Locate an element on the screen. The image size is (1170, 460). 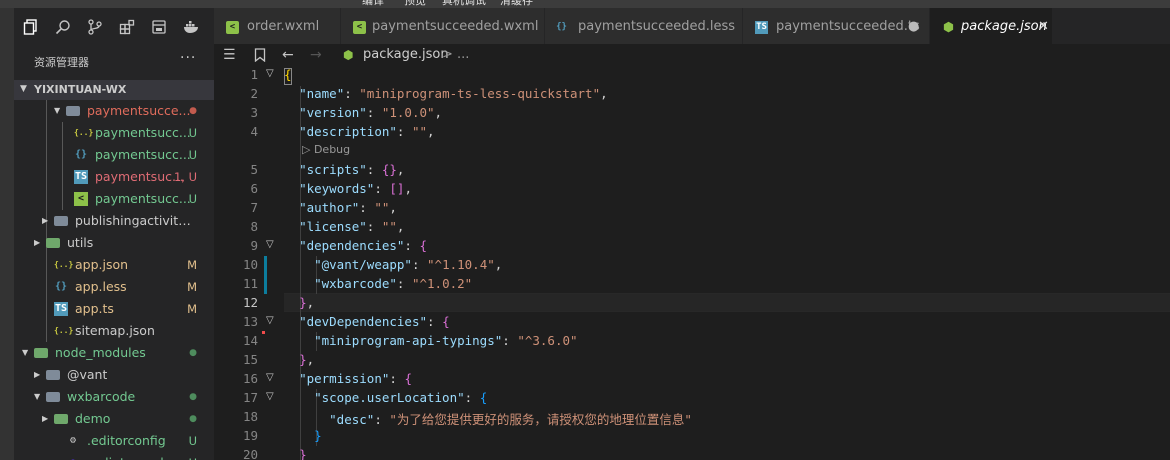
tree-item: {..} paymentsucc... U is located at coordinates (114, 133).